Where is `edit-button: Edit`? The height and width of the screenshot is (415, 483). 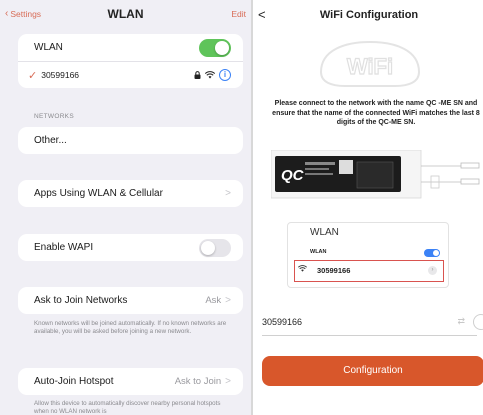
edit-button: Edit is located at coordinates (238, 14).